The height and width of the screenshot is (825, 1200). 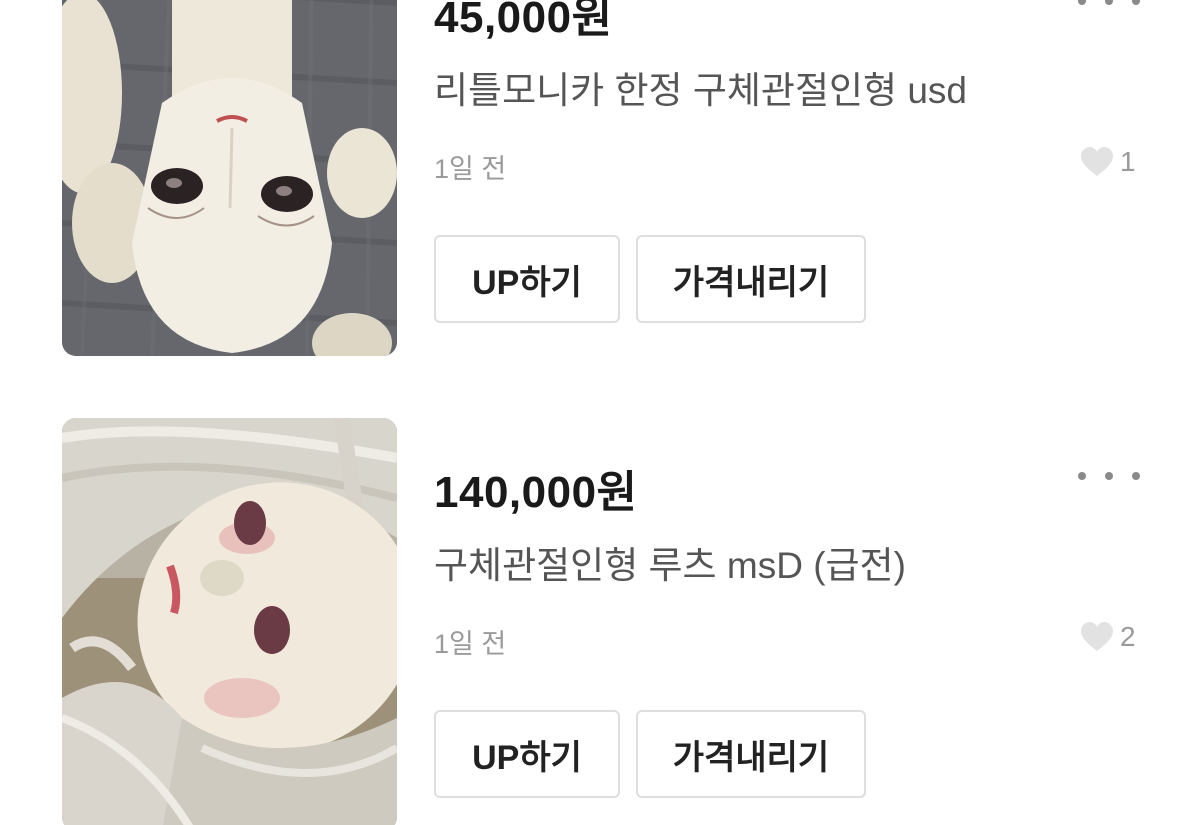 I want to click on product-price: 45,000원, so click(x=523, y=21).